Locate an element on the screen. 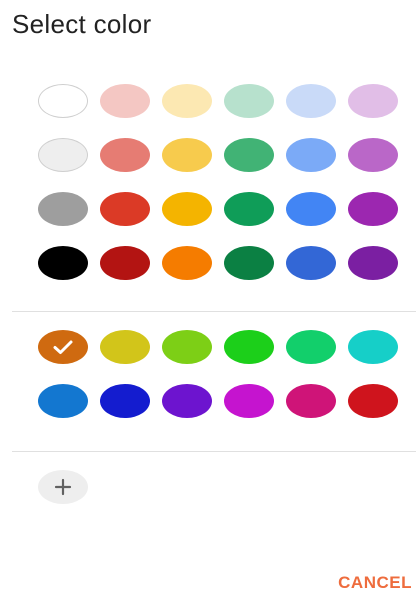  plus-icon is located at coordinates (63, 487).